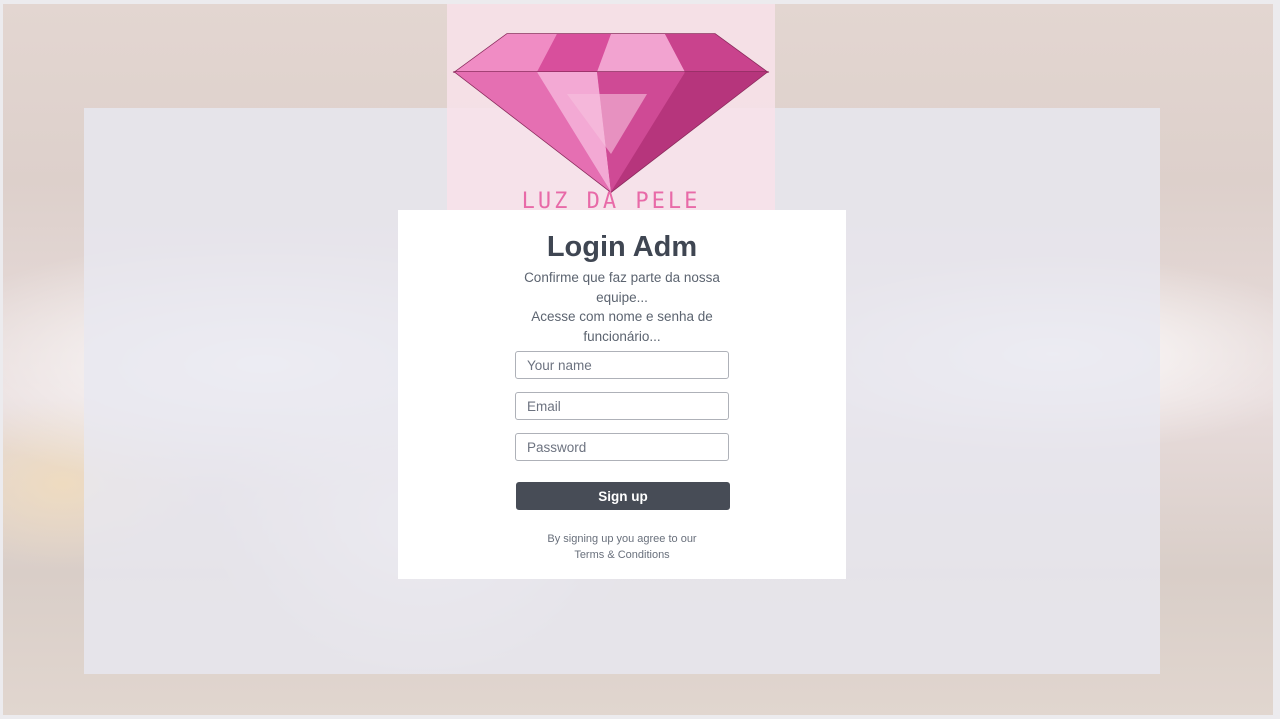  What do you see at coordinates (622, 365) in the screenshot?
I see `name-input` at bounding box center [622, 365].